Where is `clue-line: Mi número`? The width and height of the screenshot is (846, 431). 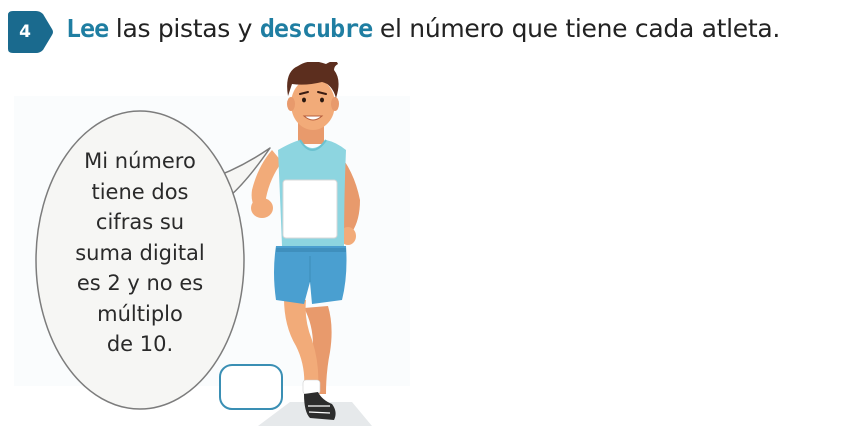 clue-line: Mi número is located at coordinates (140, 161).